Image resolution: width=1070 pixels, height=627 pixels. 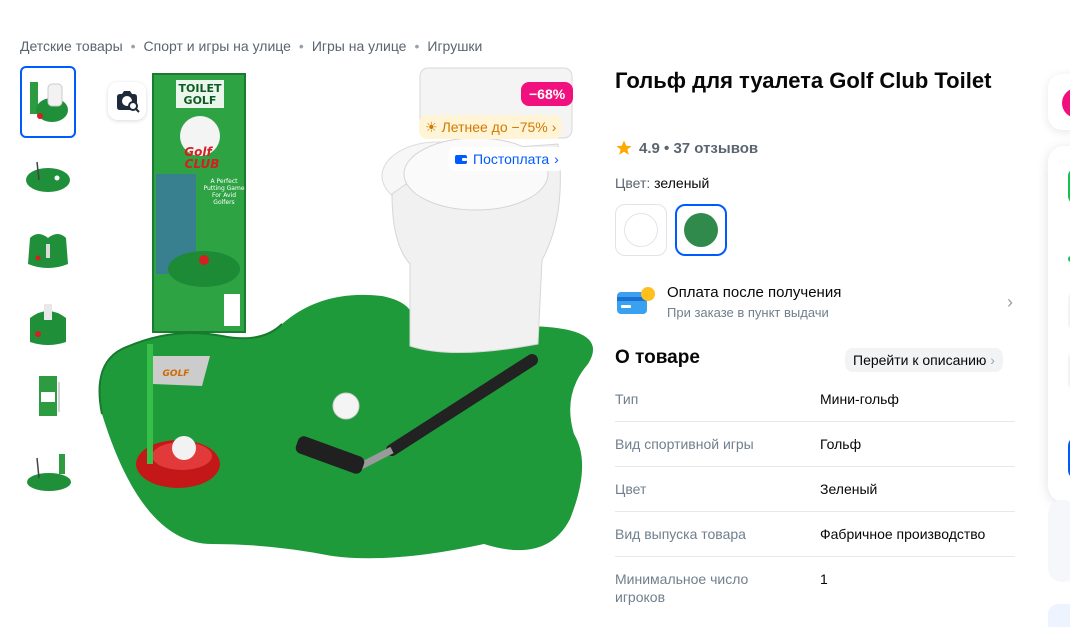 I want to click on camera-search-icon, so click(x=128, y=102).